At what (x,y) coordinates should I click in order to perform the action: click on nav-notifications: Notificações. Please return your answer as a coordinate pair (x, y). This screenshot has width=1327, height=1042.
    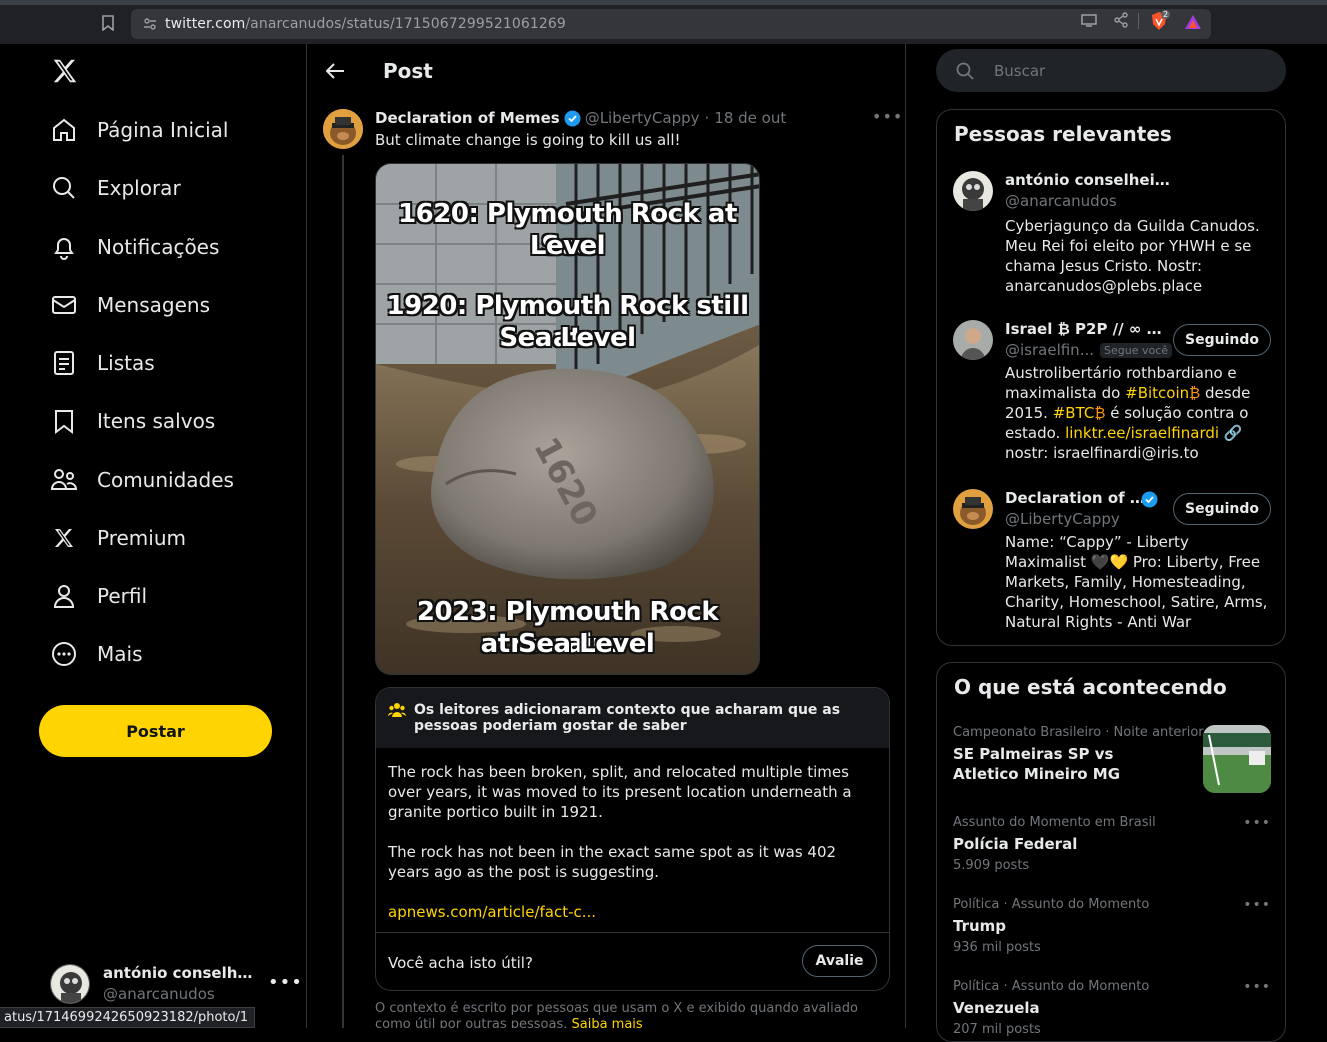
    Looking at the image, I should click on (134, 247).